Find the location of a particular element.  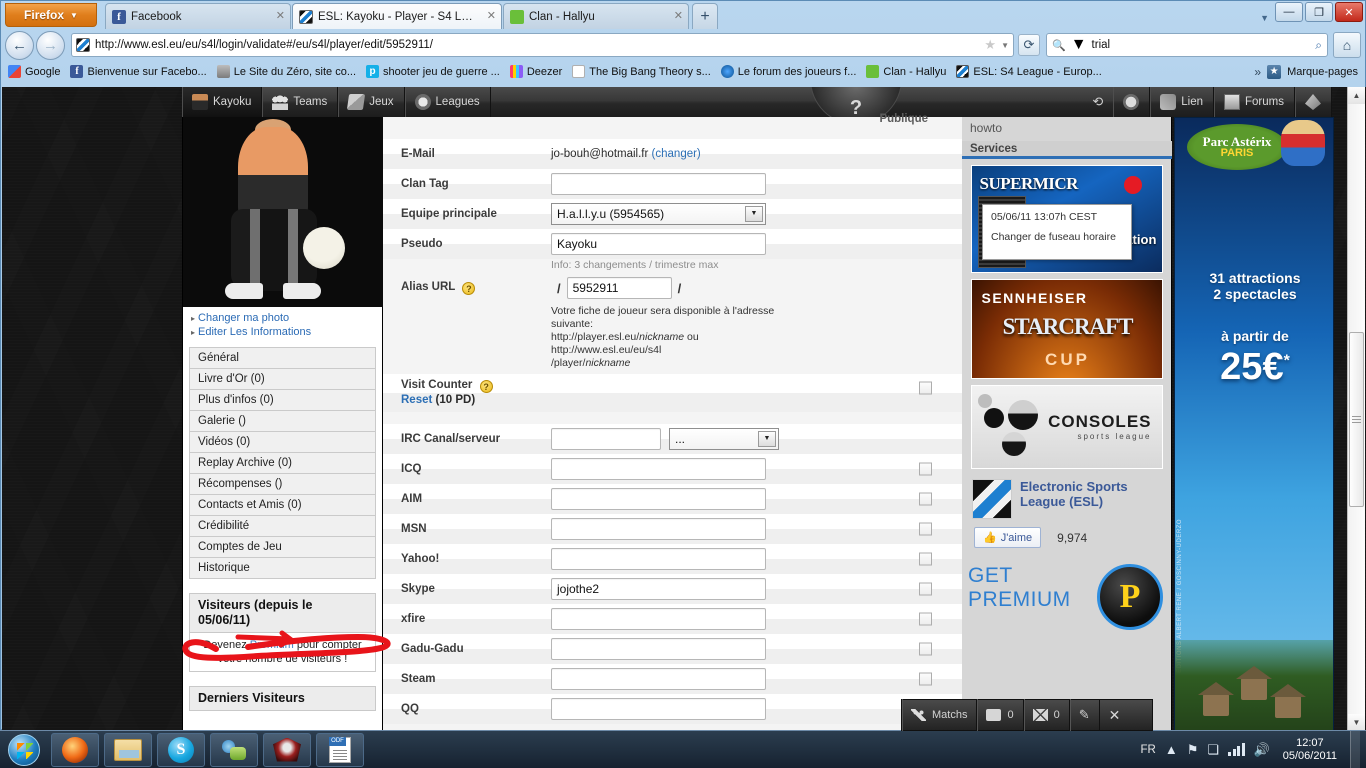

input-clan-tag is located at coordinates (658, 184).